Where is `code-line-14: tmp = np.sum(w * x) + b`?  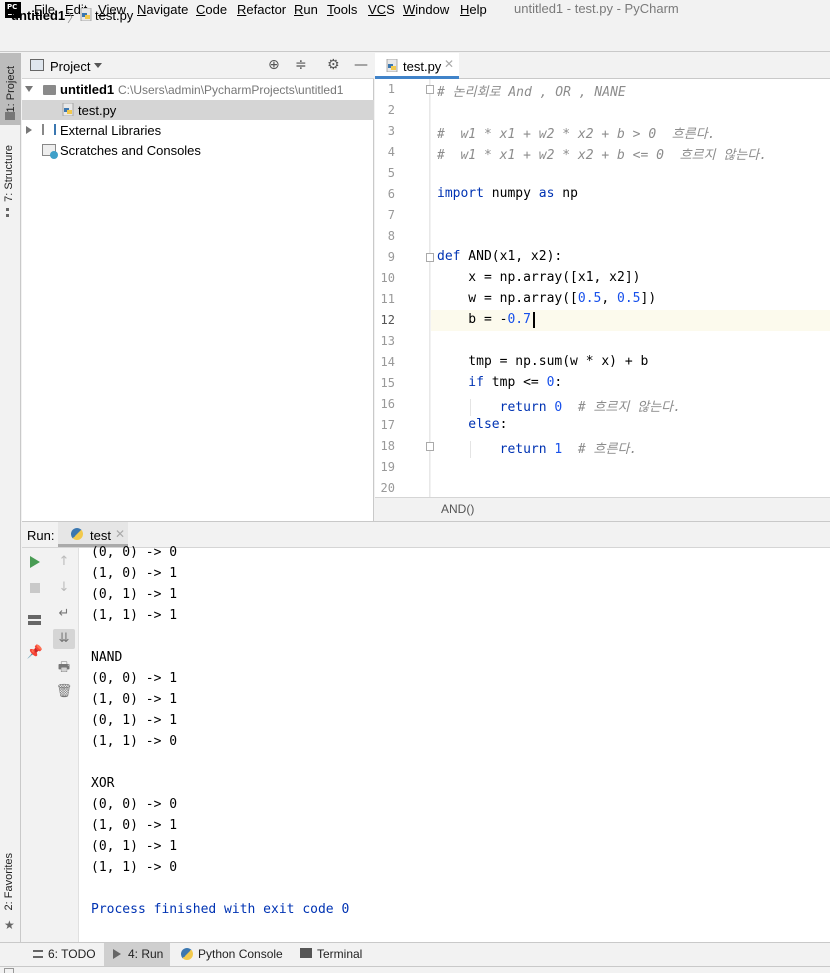
code-line-14: tmp = np.sum(w * x) + b is located at coordinates (543, 361).